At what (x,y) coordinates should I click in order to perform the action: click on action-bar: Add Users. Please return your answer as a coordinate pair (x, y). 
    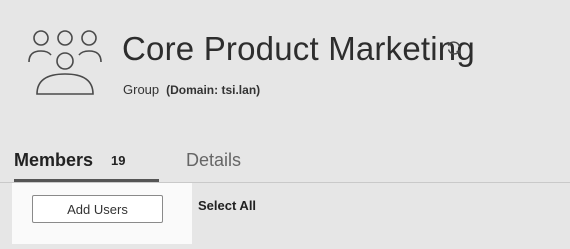
    Looking at the image, I should click on (102, 213).